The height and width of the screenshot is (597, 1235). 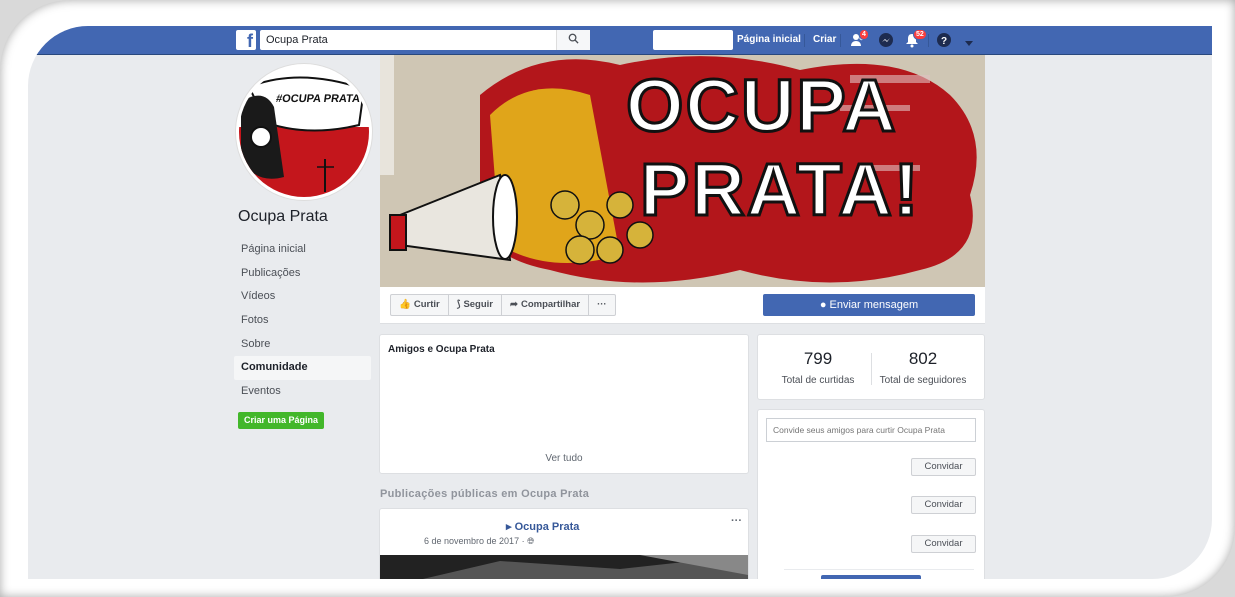 I want to click on messenger-icon, so click(x=886, y=40).